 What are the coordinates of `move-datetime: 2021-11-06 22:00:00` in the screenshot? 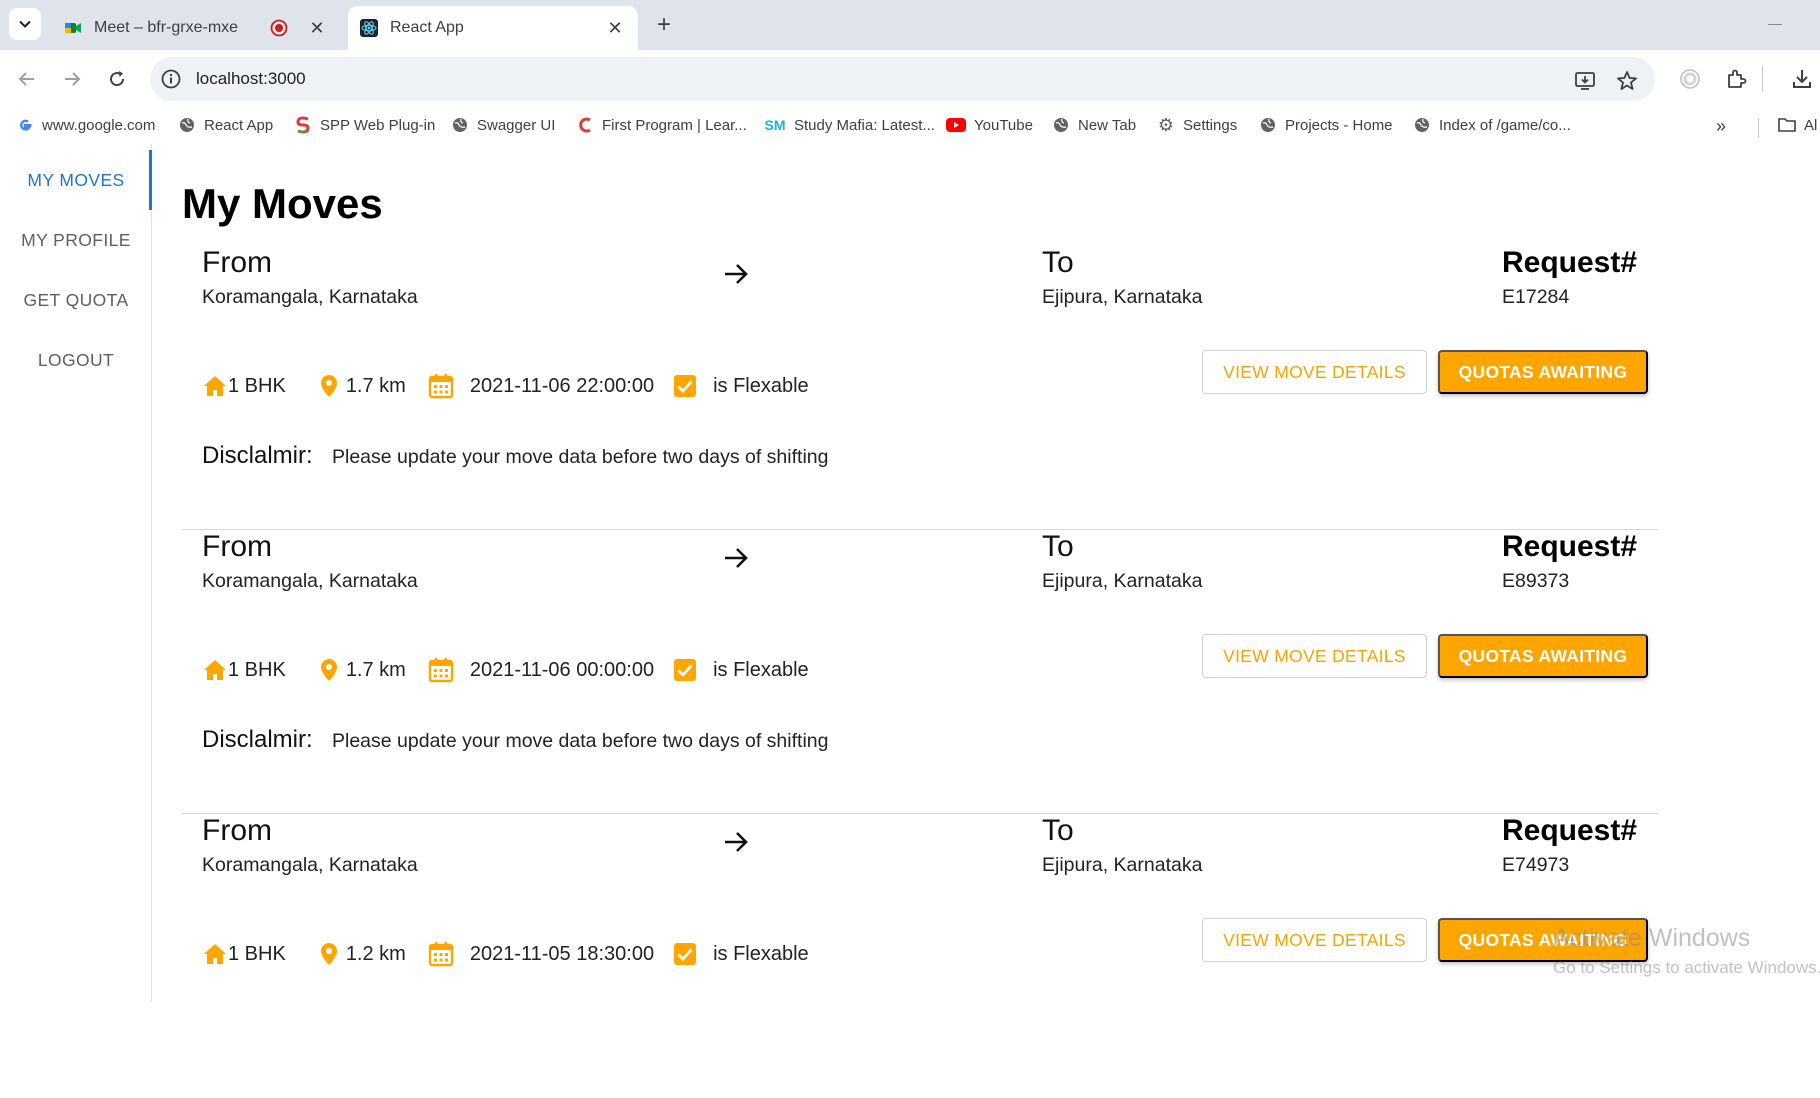 It's located at (562, 385).